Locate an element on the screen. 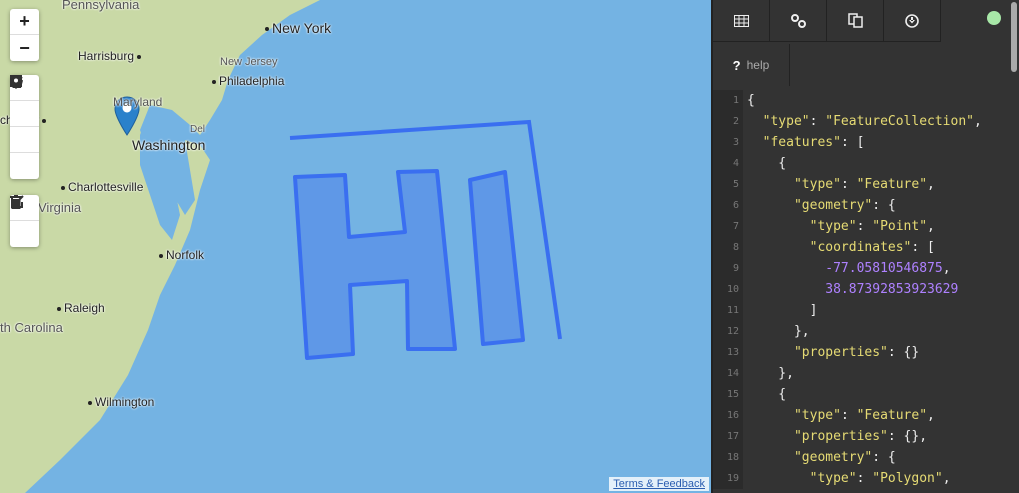 Image resolution: width=1019 pixels, height=493 pixels. code-token: : {} is located at coordinates (903, 352).